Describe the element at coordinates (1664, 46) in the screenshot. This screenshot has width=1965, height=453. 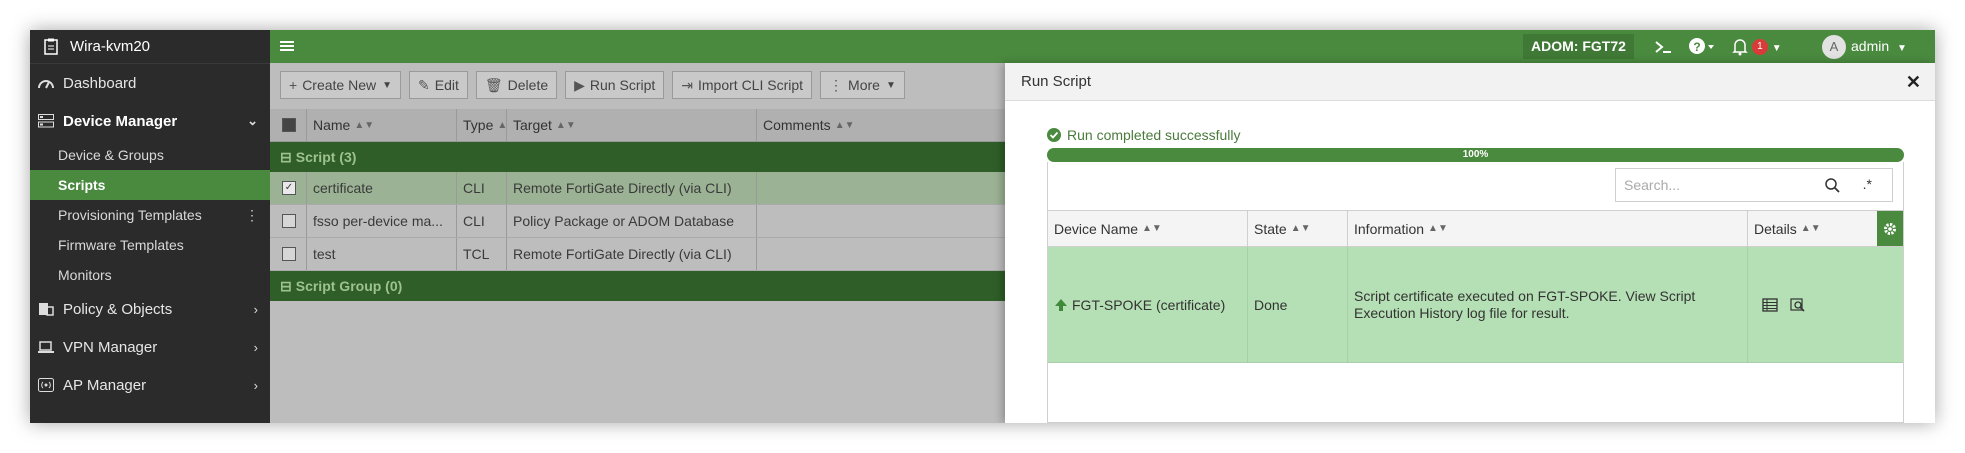
I see `cli-console-icon` at that location.